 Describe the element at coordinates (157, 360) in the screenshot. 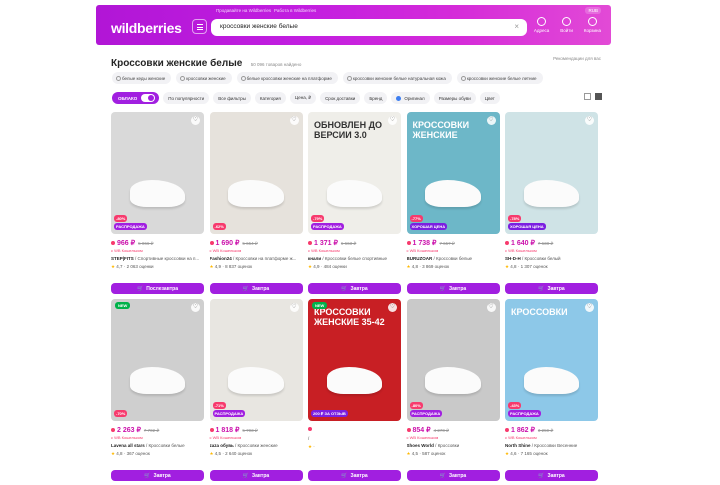

I see `product-image: NEW ♡ -70%` at that location.